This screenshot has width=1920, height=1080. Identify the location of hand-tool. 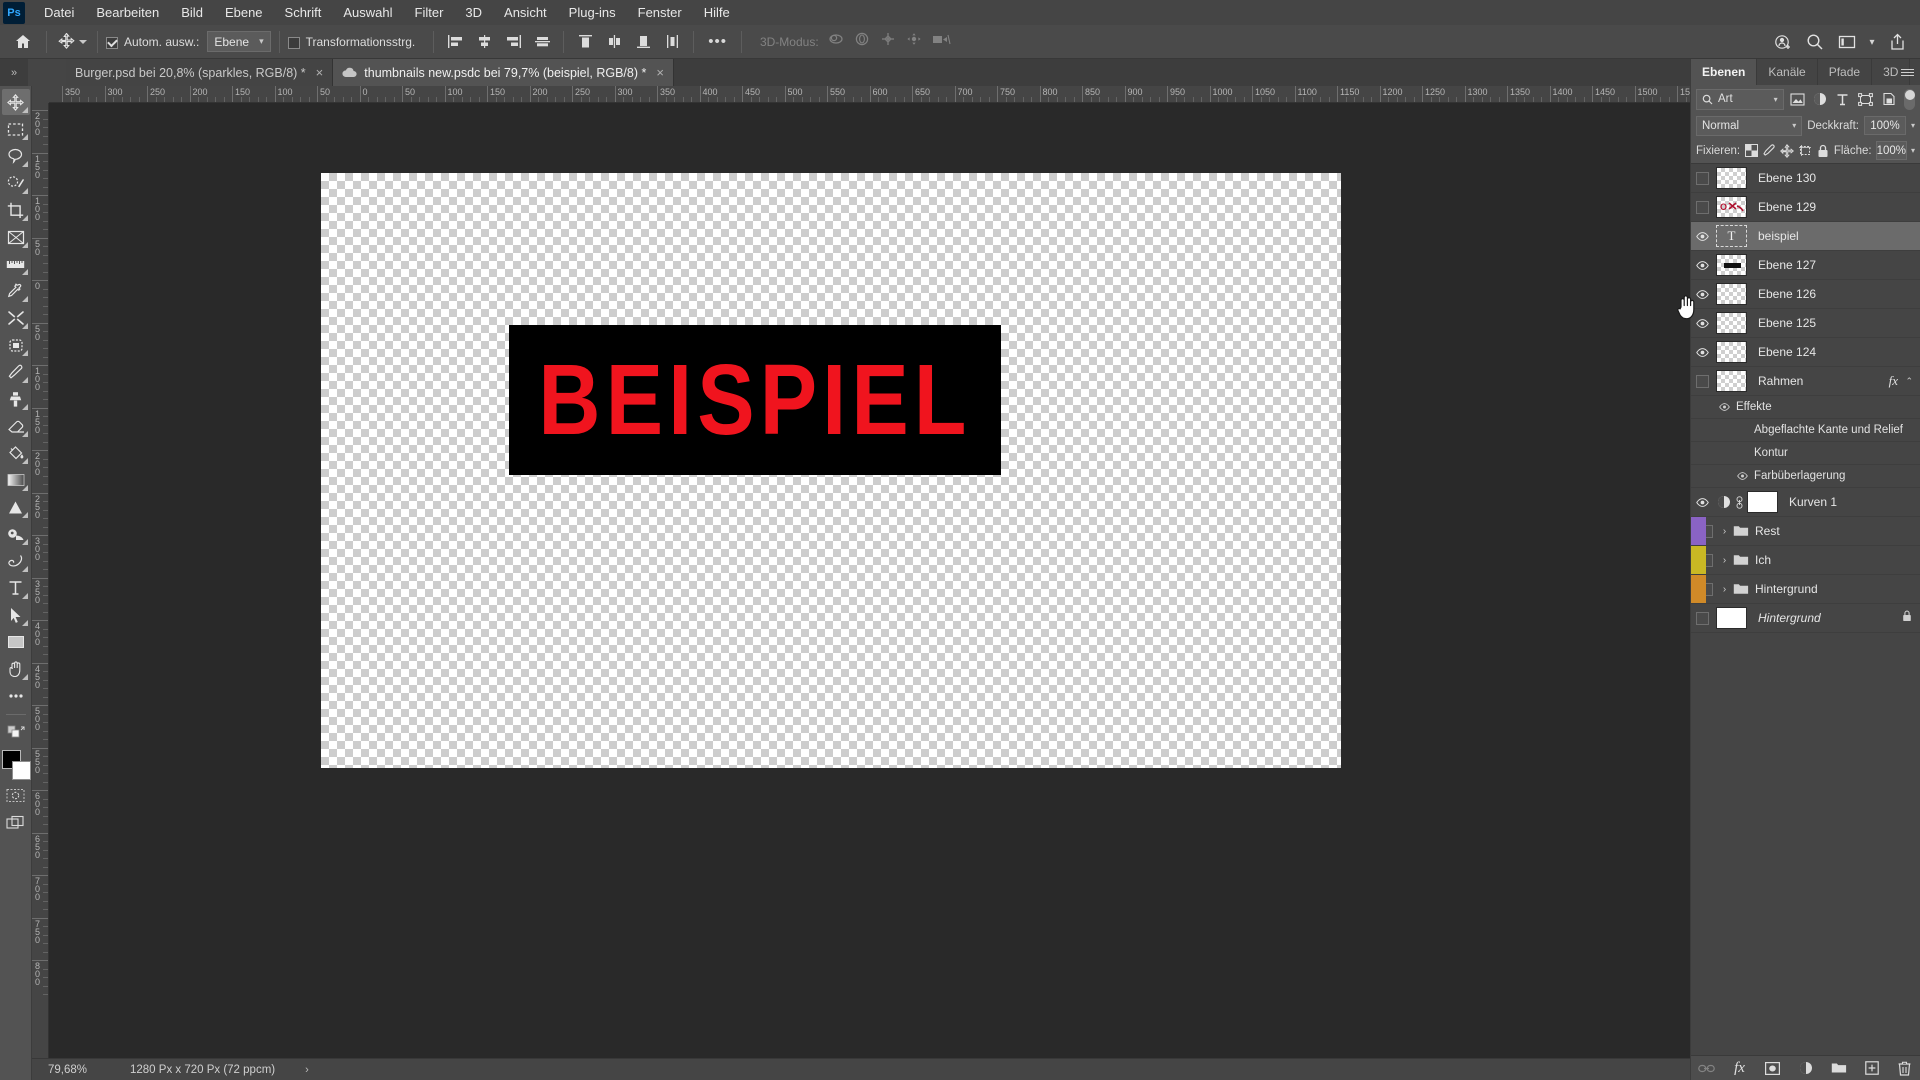
(16, 669).